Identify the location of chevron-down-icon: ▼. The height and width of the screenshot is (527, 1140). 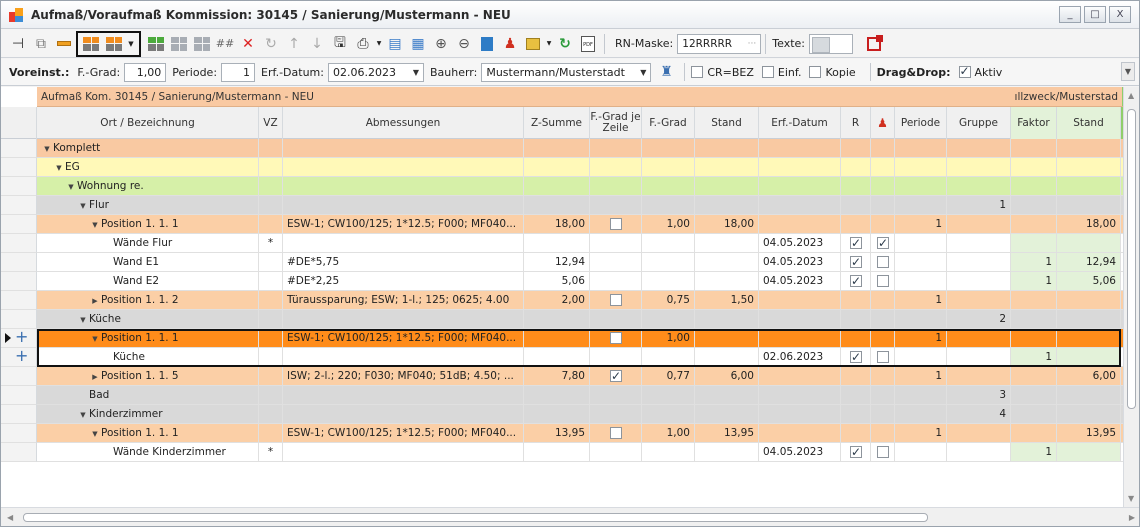
(1128, 71).